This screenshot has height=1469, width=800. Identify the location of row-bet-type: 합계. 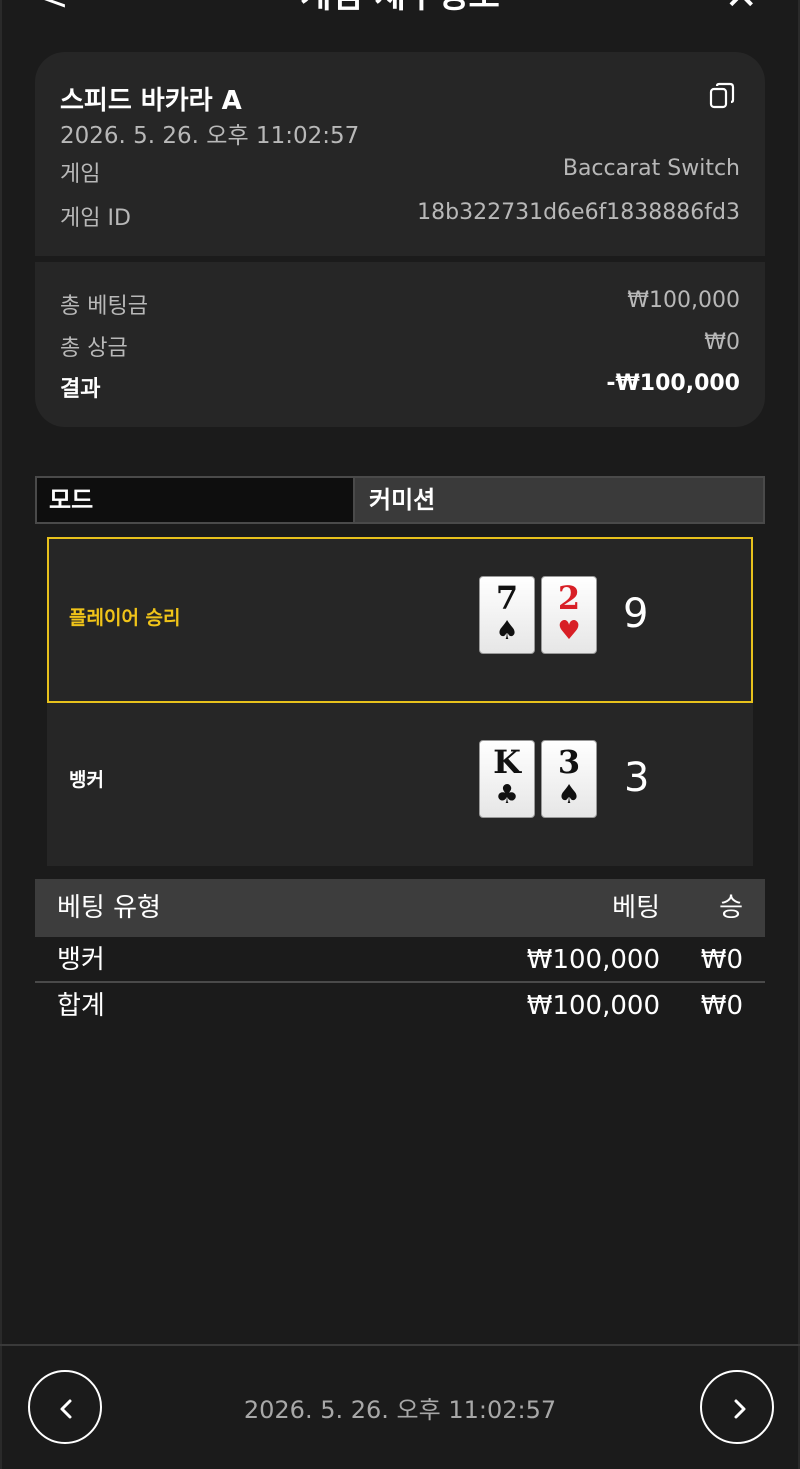
(81, 1006).